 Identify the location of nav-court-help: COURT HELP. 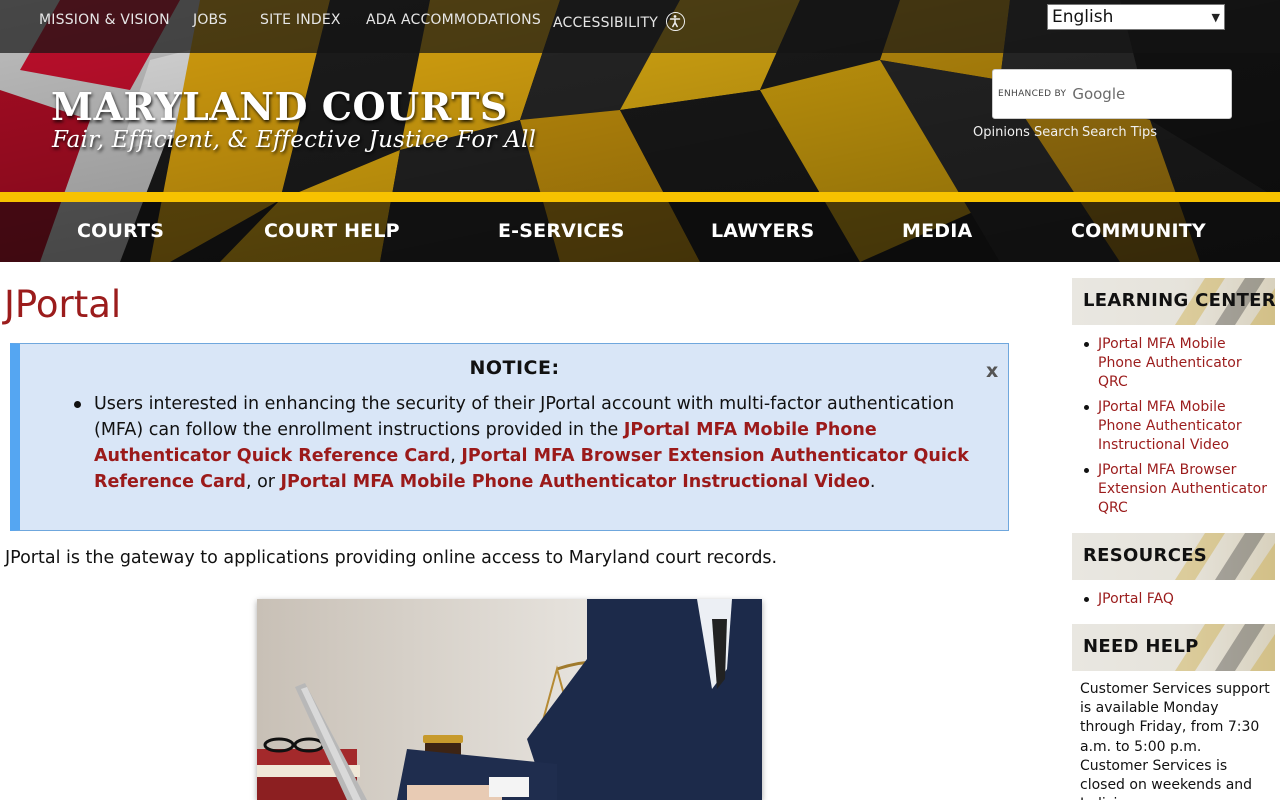
(332, 231).